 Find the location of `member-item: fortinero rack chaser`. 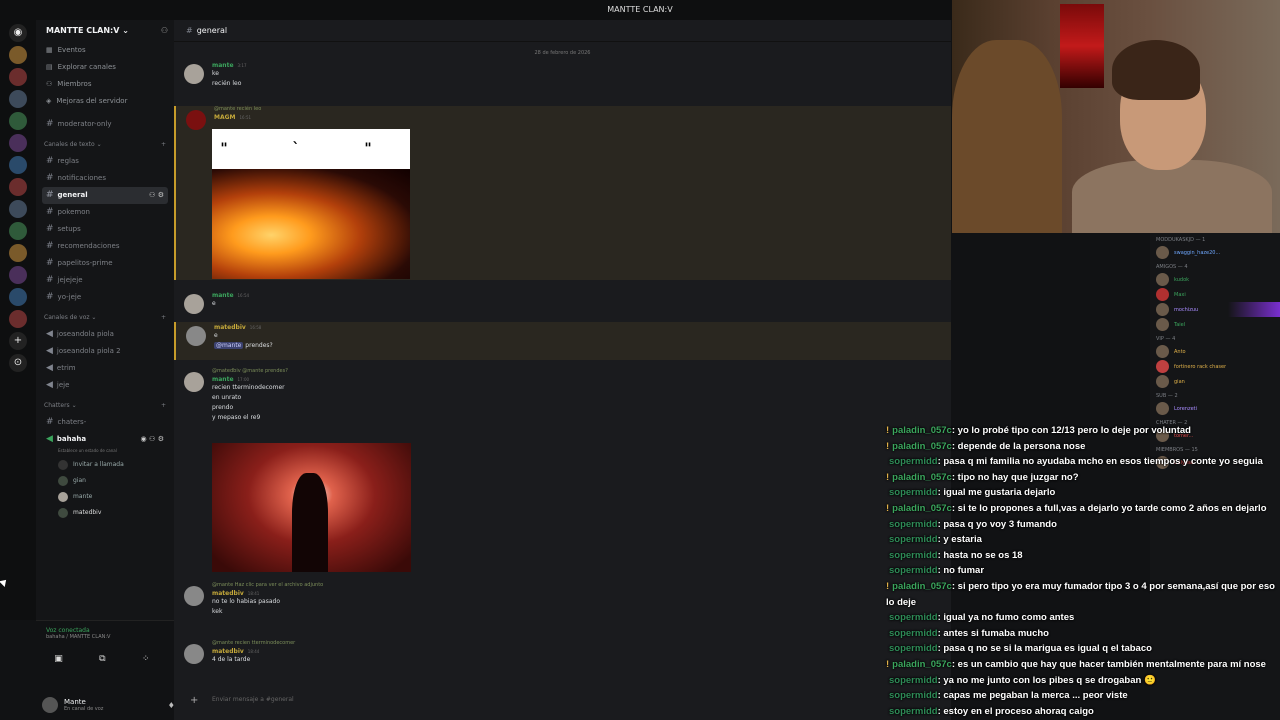

member-item: fortinero rack chaser is located at coordinates (1215, 366).